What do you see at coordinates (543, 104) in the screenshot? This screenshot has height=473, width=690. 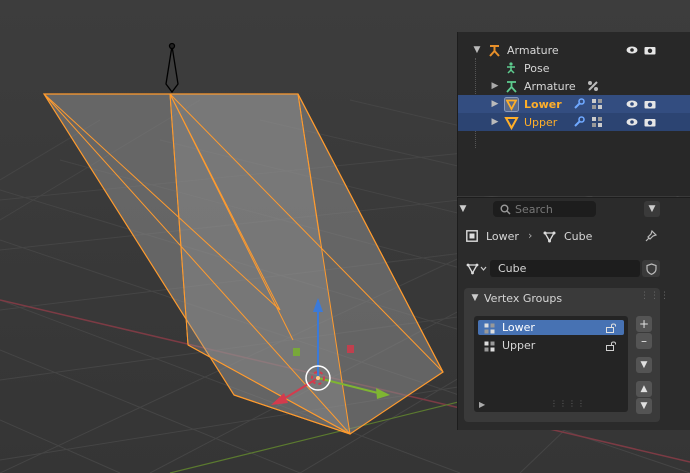 I see `outliner-row-label: Lower` at bounding box center [543, 104].